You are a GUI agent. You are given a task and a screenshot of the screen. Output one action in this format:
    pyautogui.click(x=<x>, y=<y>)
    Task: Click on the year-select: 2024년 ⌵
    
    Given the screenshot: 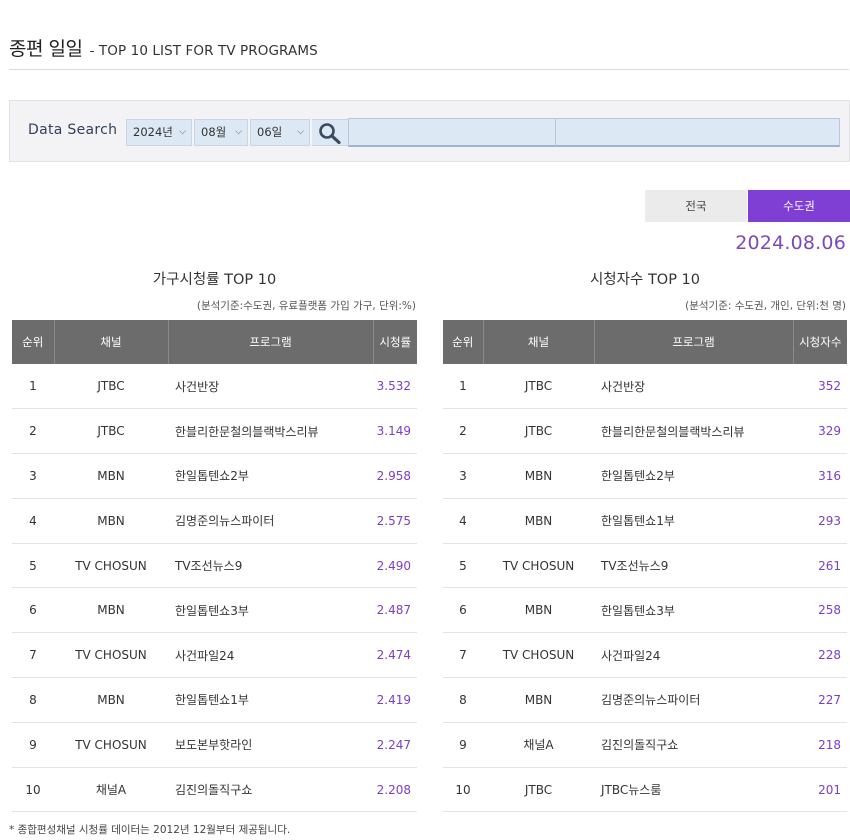 What is the action you would take?
    pyautogui.click(x=159, y=132)
    